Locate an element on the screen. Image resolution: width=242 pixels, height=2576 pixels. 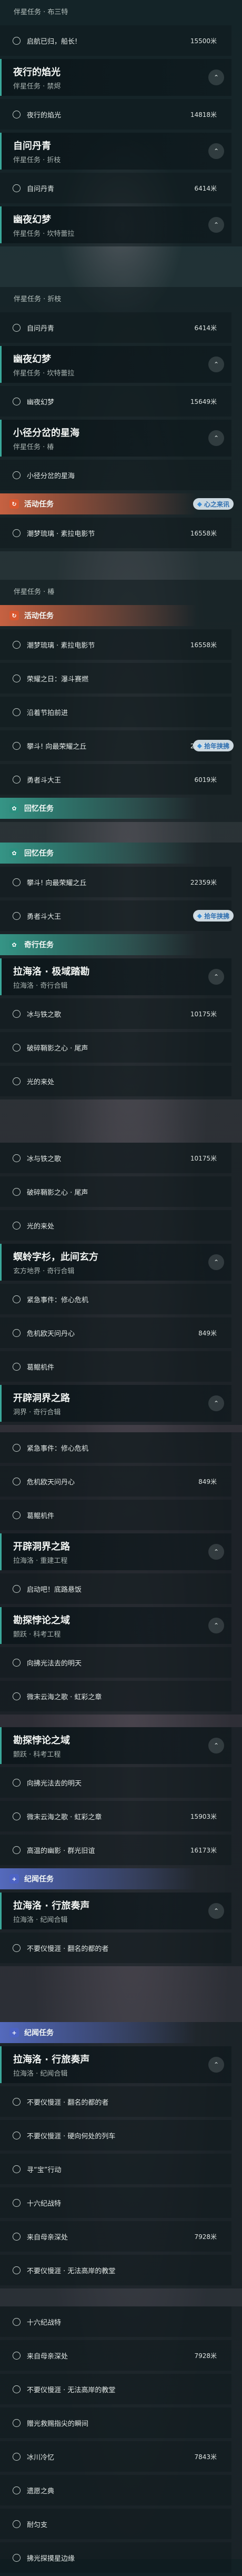
objective-label: 夜行的焰光 is located at coordinates (44, 115).